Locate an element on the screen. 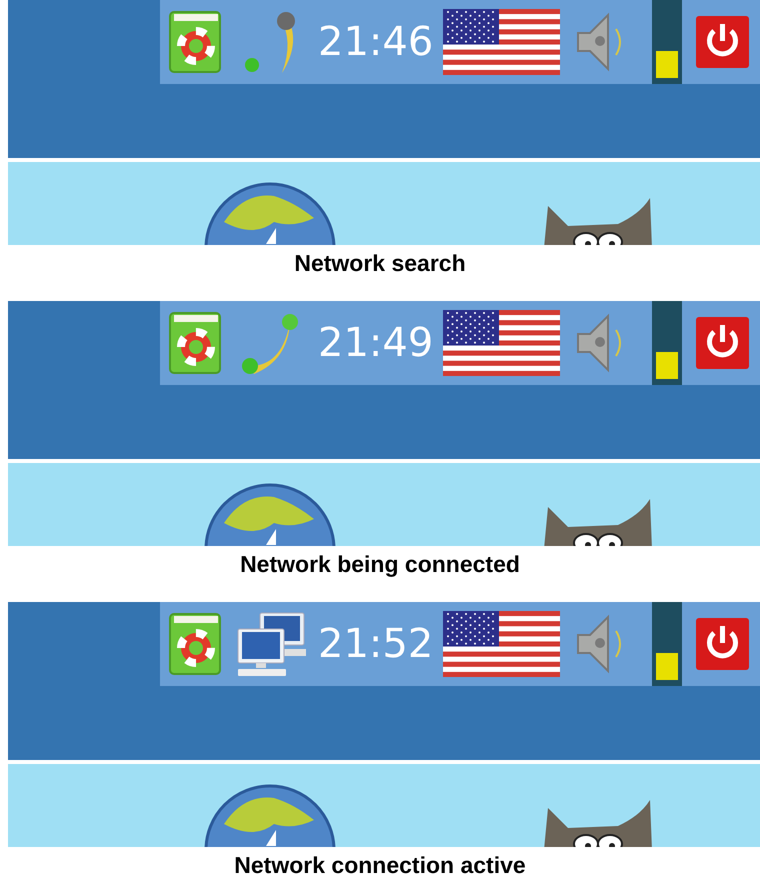 The width and height of the screenshot is (760, 884). clock-text: 21:49 is located at coordinates (378, 343).